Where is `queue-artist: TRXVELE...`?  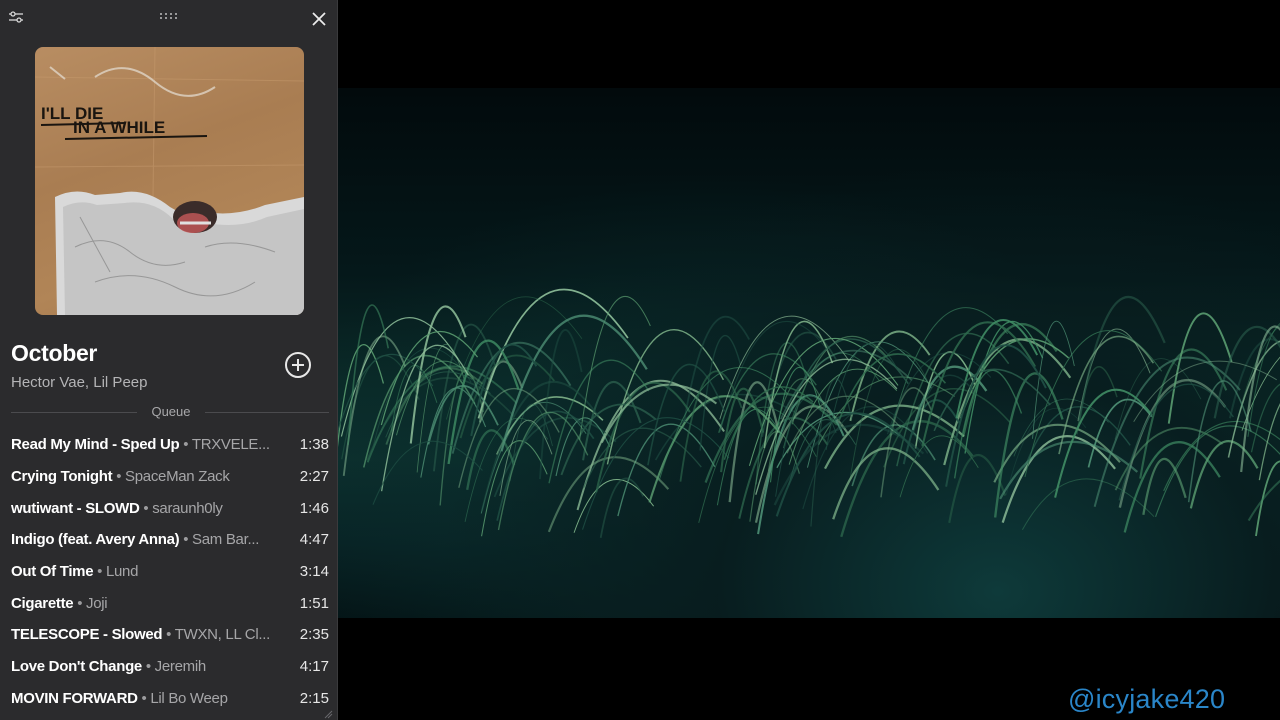
queue-artist: TRXVELE... is located at coordinates (230, 445).